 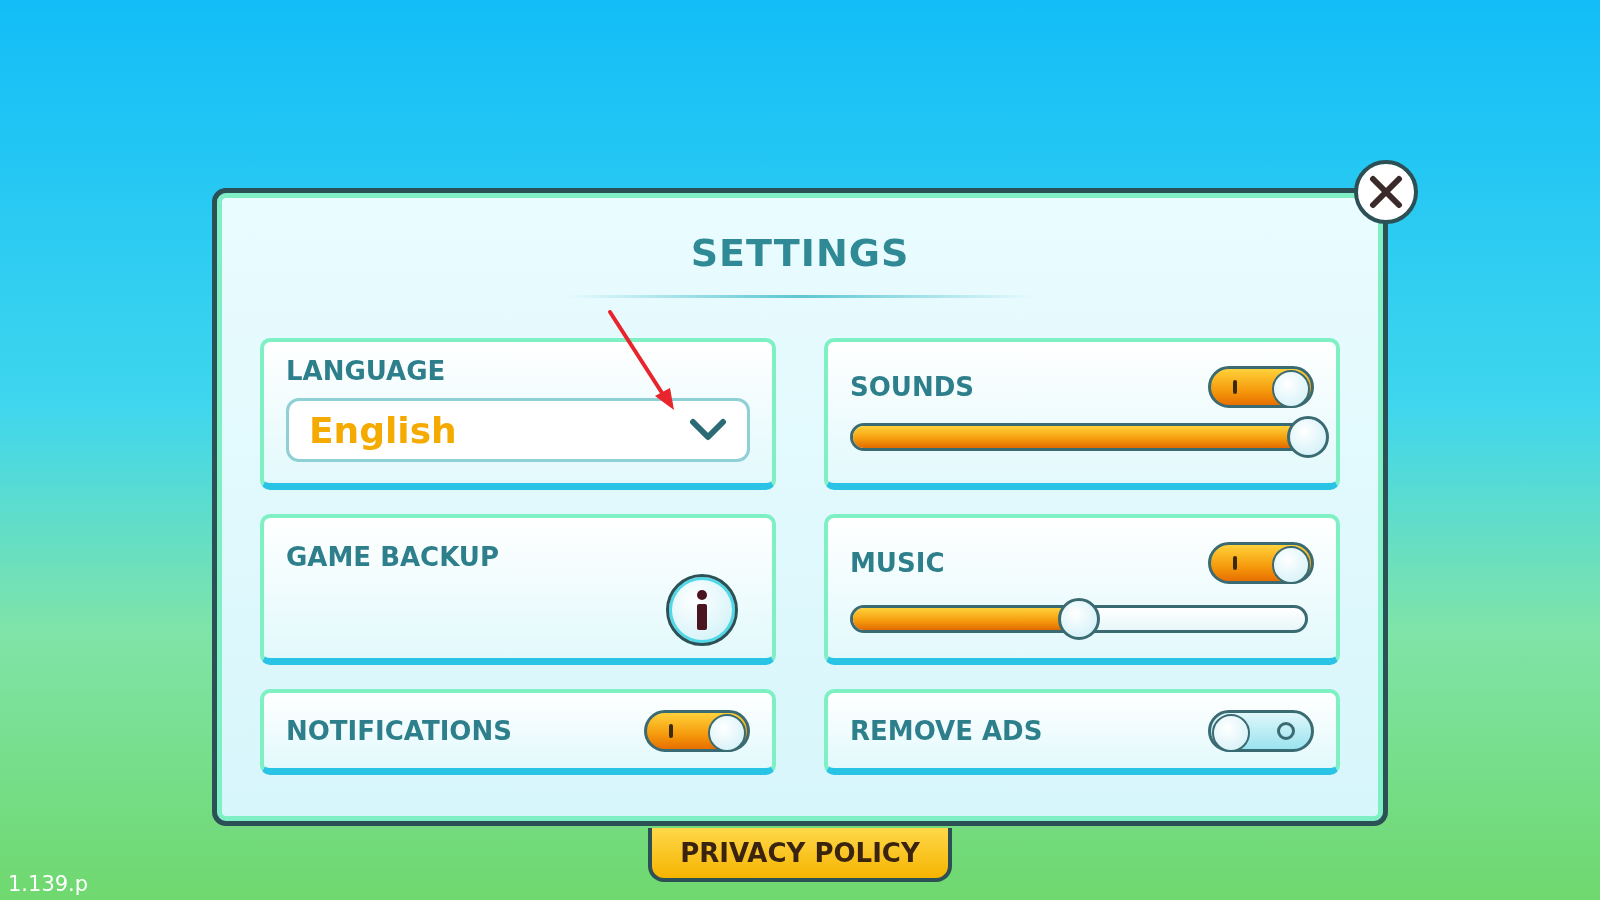 I want to click on chevron-down-icon, so click(x=708, y=430).